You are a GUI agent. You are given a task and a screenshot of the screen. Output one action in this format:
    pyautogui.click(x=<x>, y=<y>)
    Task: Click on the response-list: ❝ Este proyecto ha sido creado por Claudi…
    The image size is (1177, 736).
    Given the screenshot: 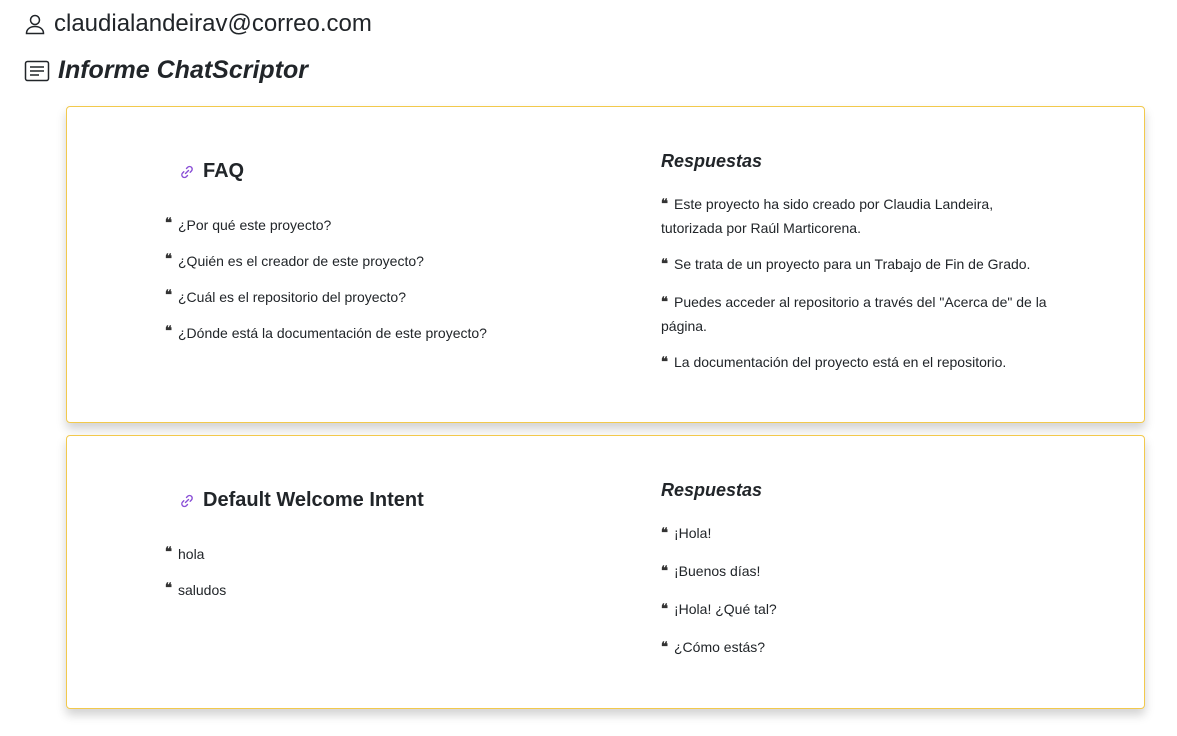 What is the action you would take?
    pyautogui.click(x=856, y=291)
    